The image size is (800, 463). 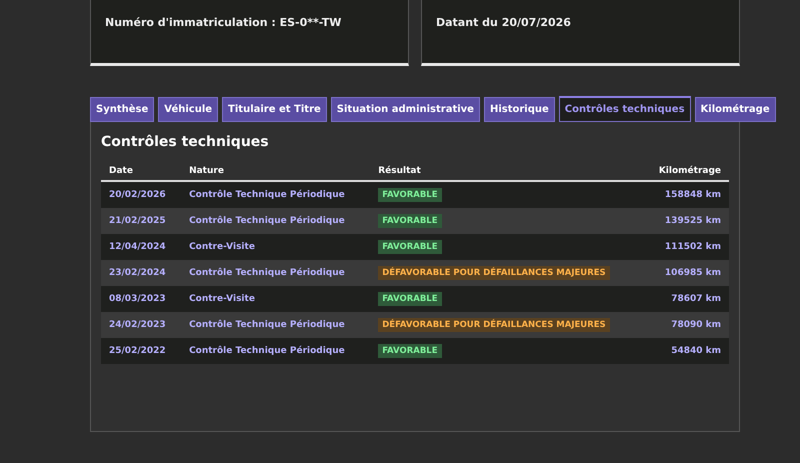 I want to click on tab: Historique, so click(x=519, y=109).